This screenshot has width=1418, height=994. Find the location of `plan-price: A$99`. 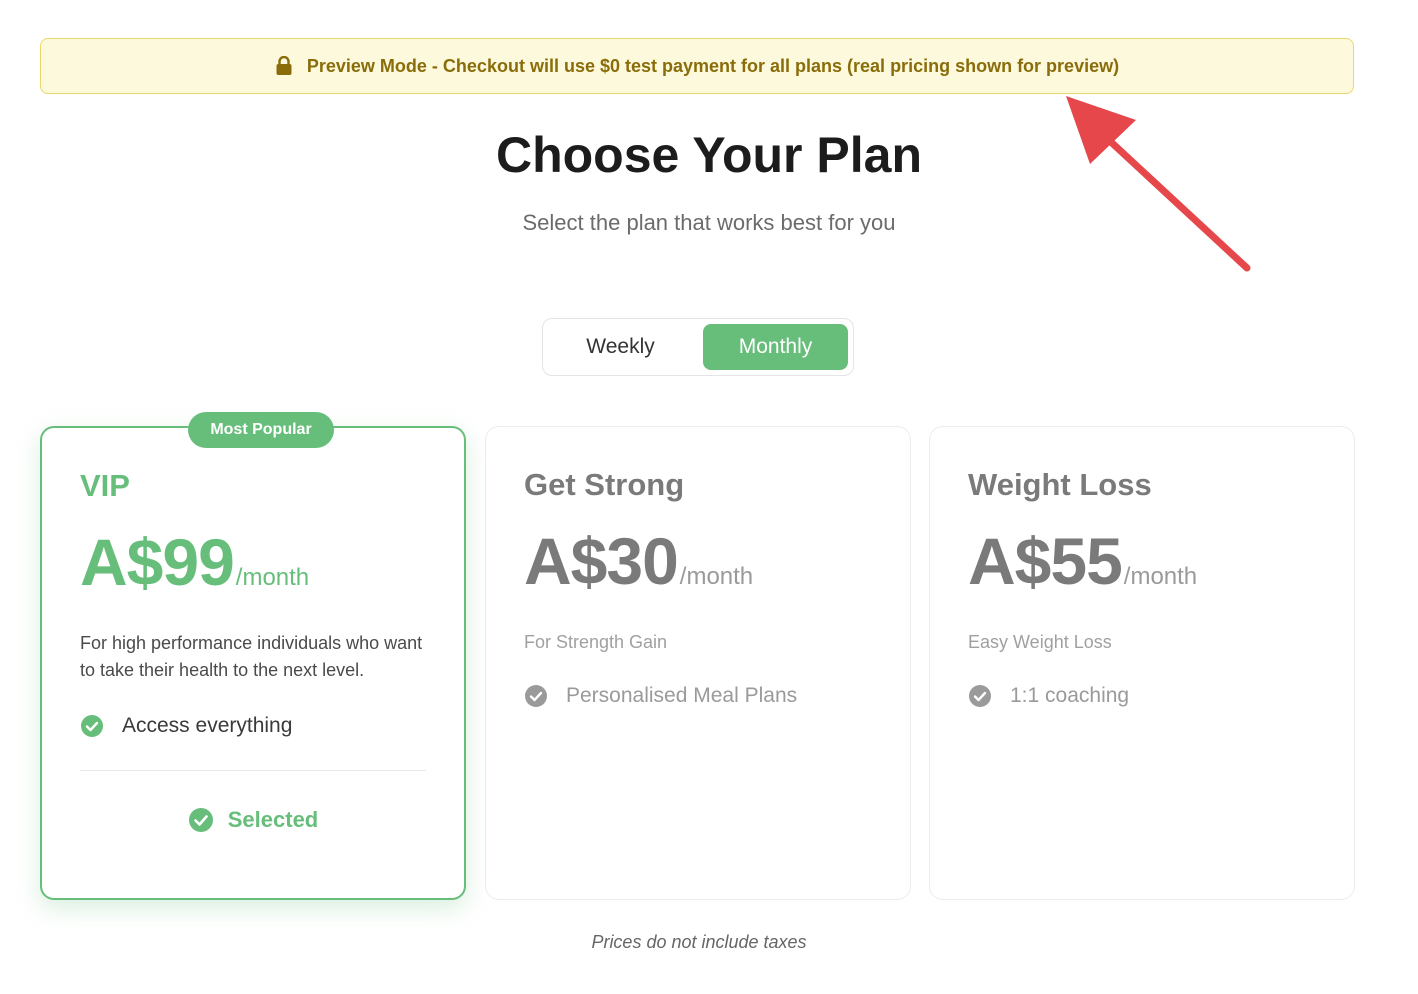

plan-price: A$99 is located at coordinates (157, 562).